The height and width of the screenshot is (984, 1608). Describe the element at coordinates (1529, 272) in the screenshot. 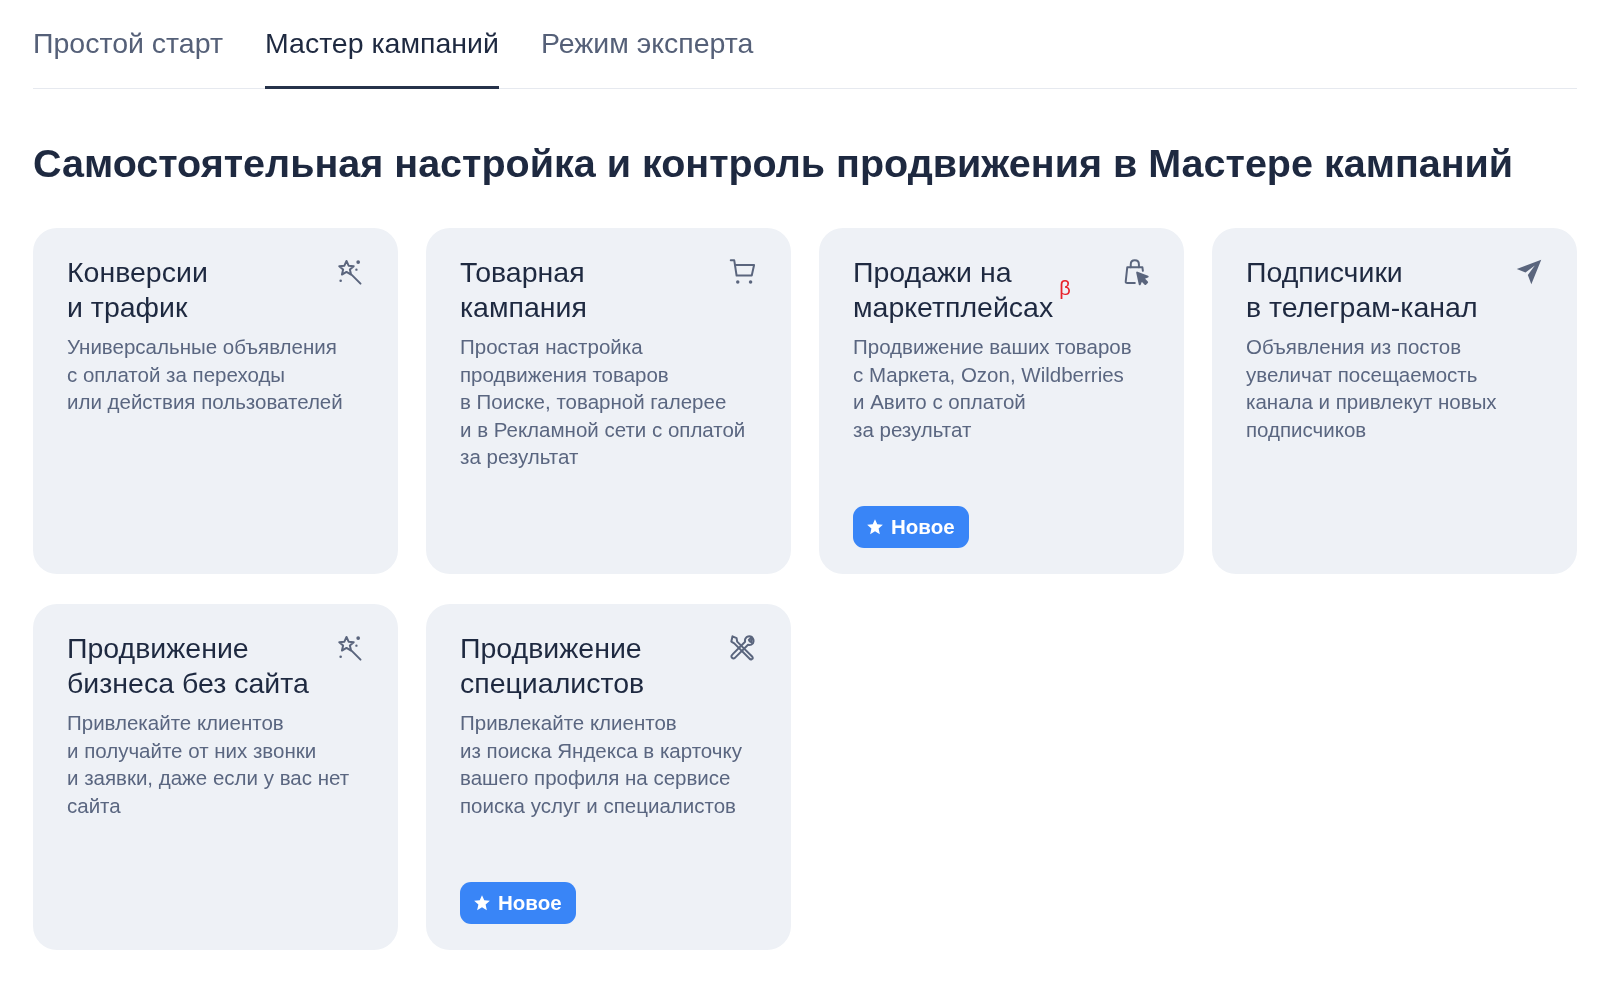

I see `paper-plane-icon` at that location.